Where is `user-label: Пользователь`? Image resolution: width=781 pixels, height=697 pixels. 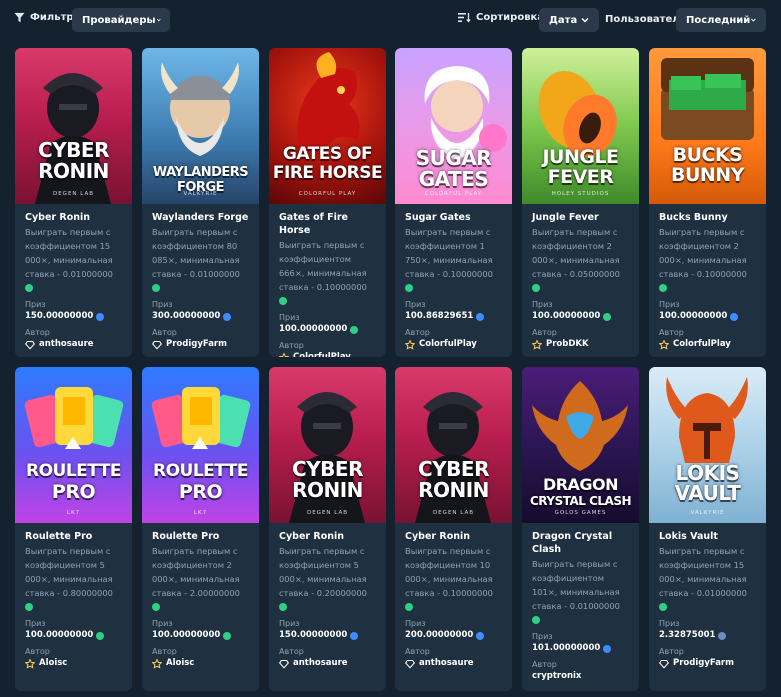
user-label: Пользователь is located at coordinates (645, 19).